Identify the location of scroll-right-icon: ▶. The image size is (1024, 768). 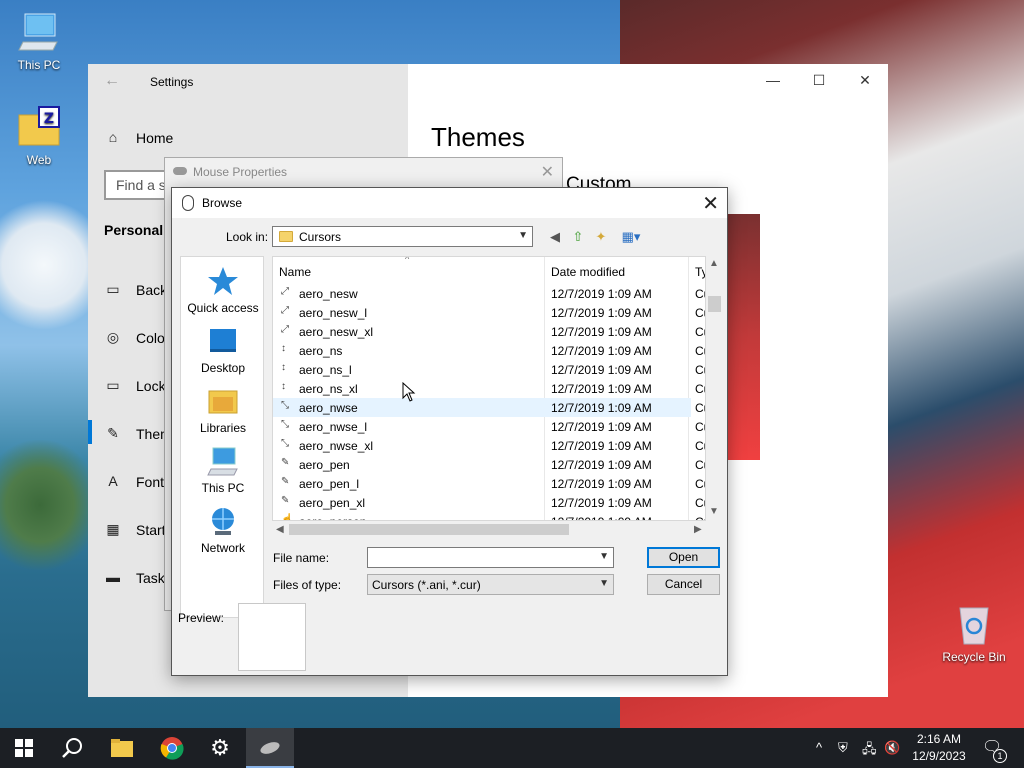
(698, 529).